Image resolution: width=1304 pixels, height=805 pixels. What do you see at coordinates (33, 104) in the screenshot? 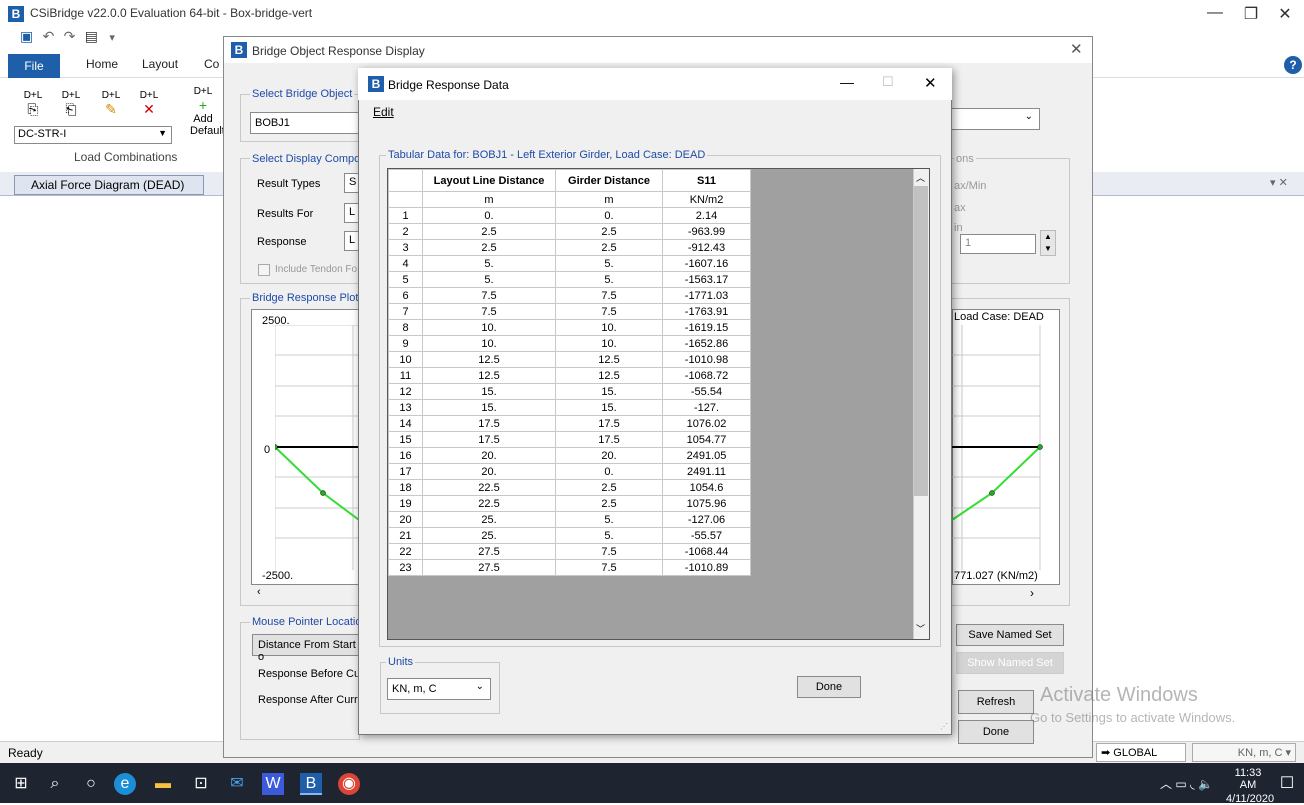
I see `dpl-button-1: D+L ⎘` at bounding box center [33, 104].